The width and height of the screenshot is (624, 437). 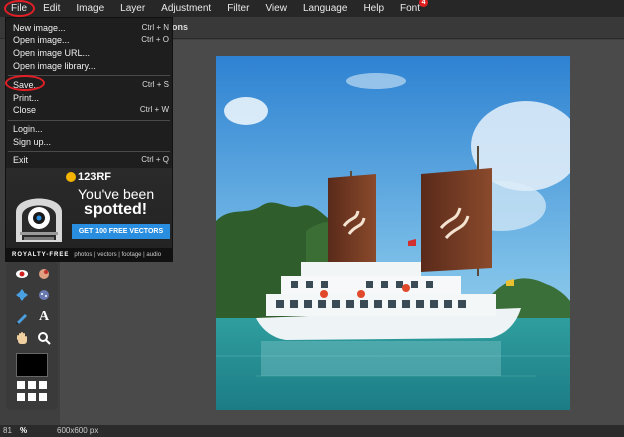 I want to click on move-tool-icon, so click(x=22, y=295).